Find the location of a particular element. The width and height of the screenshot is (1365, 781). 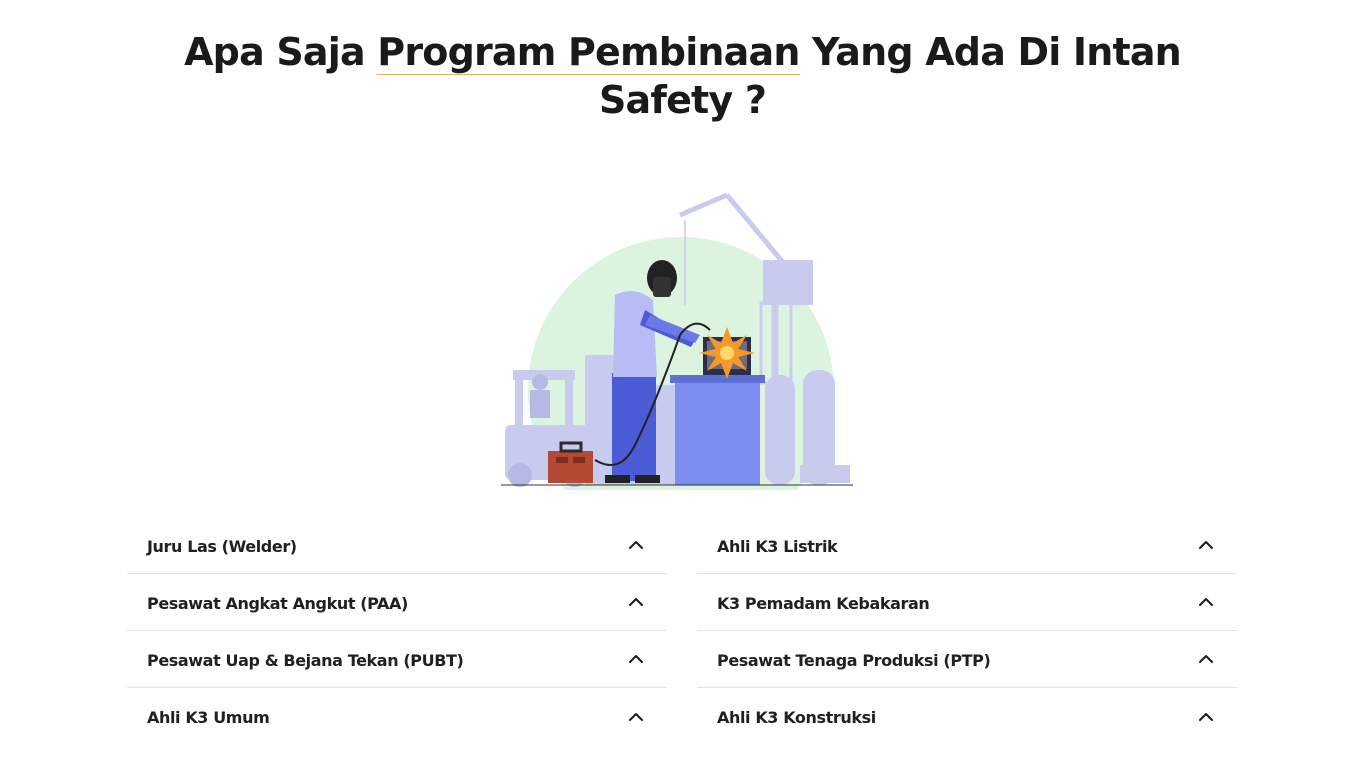

title-highlight: Program Pembinaan is located at coordinates (588, 52).